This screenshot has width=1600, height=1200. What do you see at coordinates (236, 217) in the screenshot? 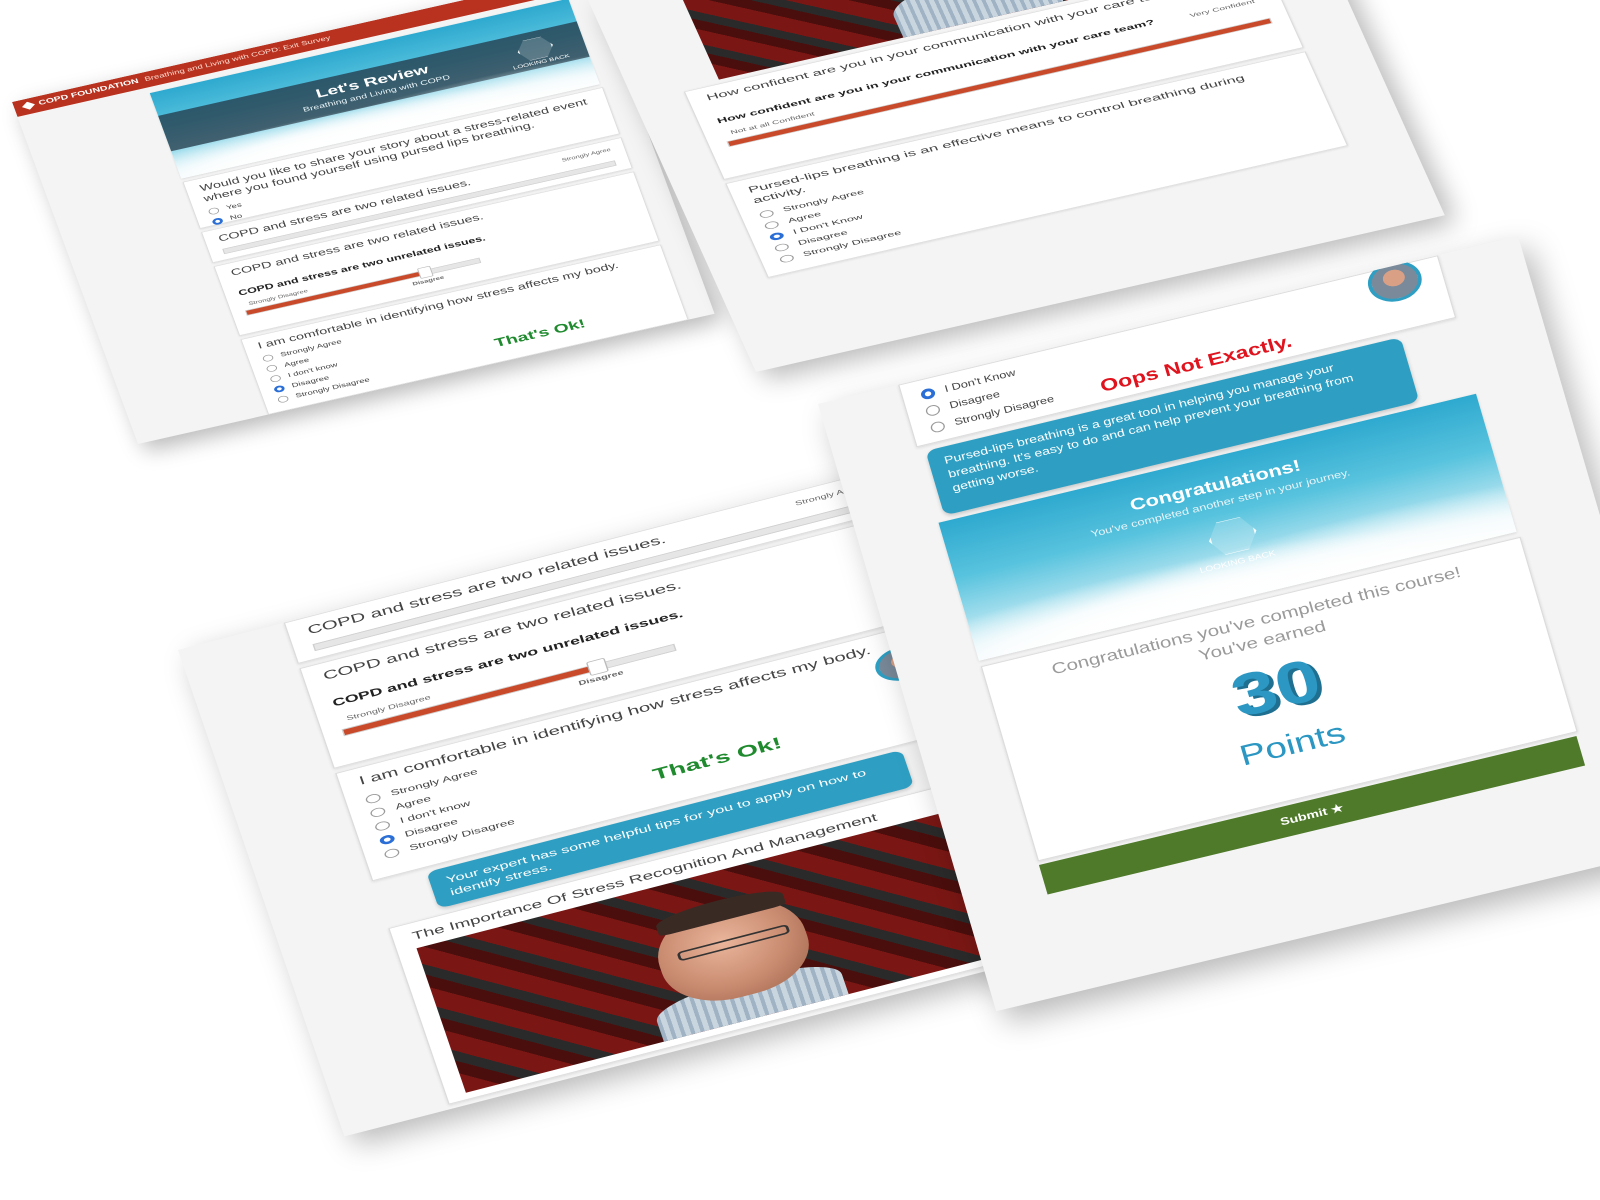
I see `option-label: No` at bounding box center [236, 217].